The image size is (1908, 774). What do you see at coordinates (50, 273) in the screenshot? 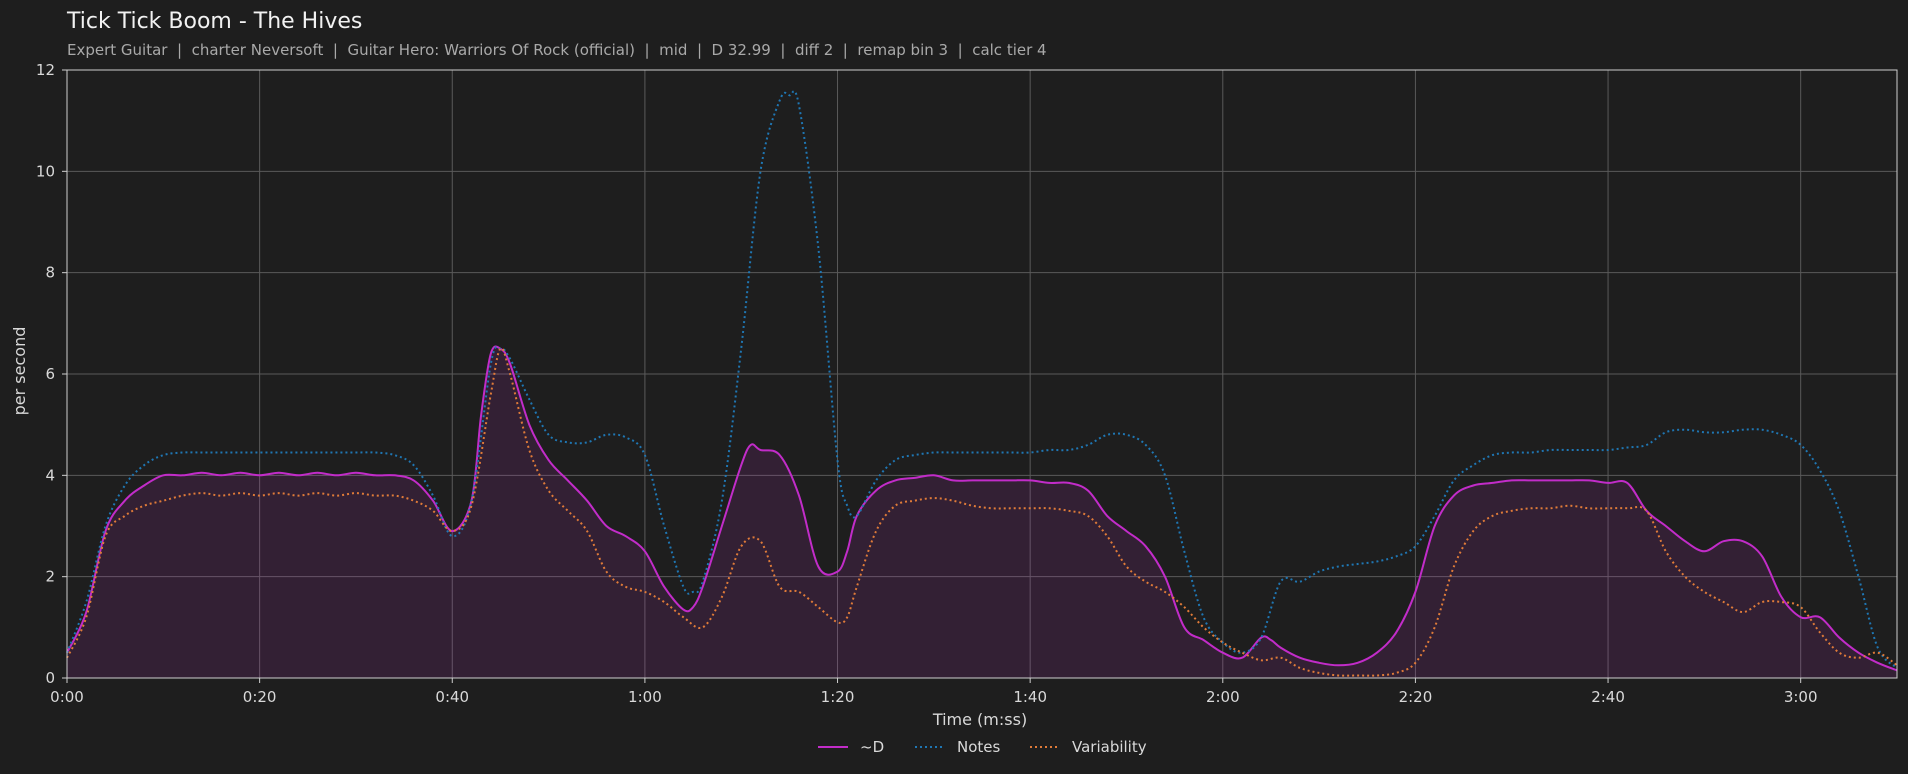
I see `y-tick-label: 8` at bounding box center [50, 273].